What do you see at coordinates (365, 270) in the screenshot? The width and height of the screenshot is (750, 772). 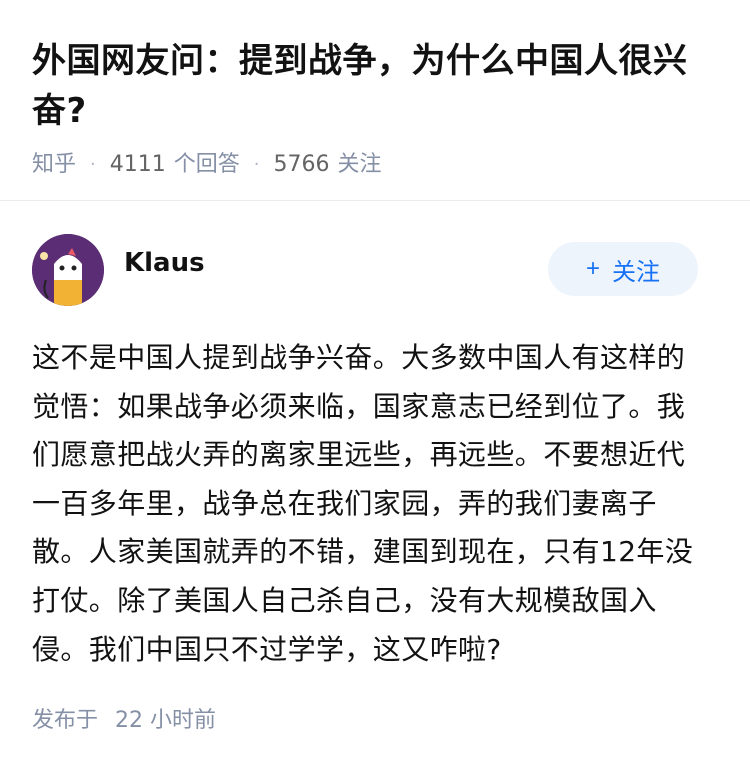 I see `author-row: Klaus + 关注` at bounding box center [365, 270].